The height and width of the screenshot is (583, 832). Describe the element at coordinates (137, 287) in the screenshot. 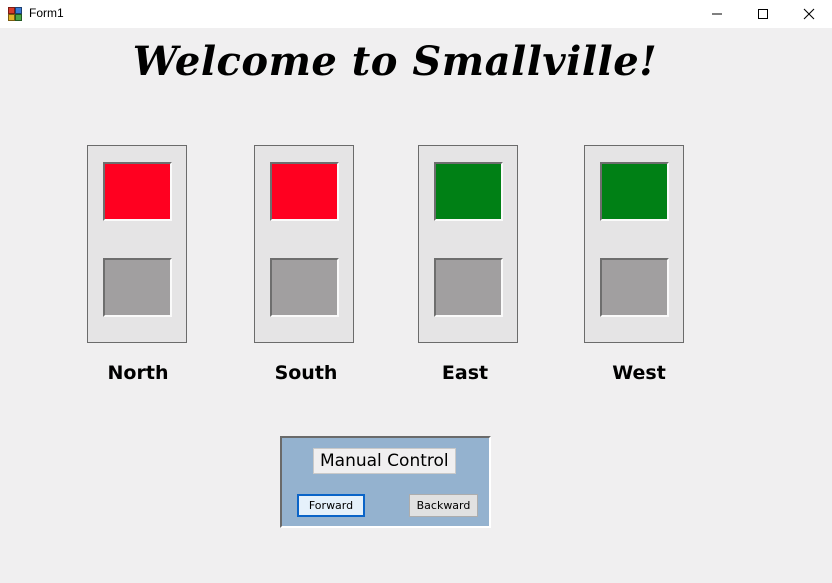

I see `north-bottom-lamp` at that location.